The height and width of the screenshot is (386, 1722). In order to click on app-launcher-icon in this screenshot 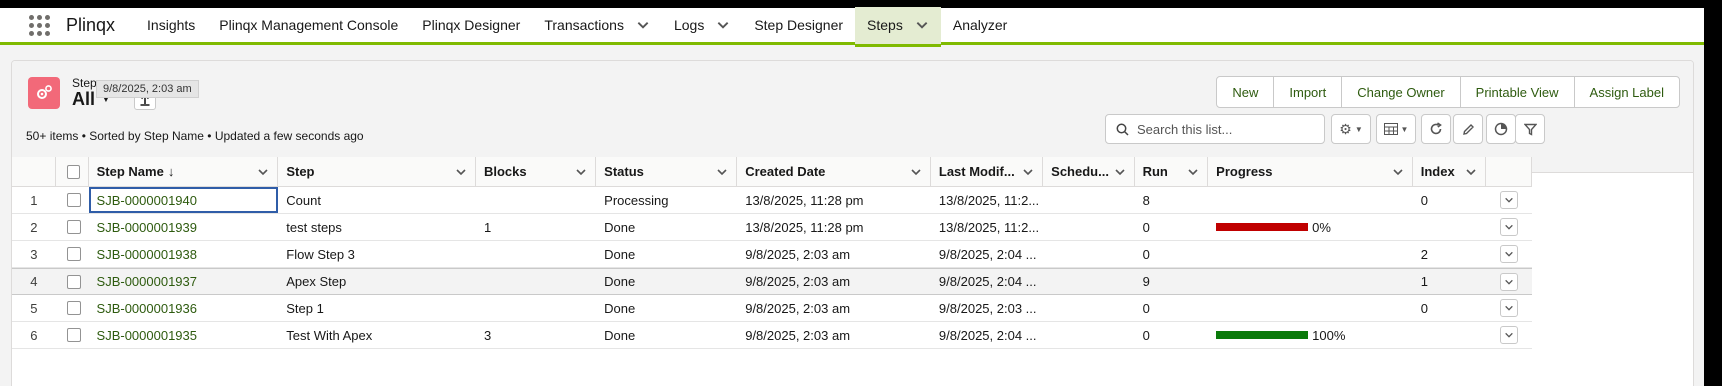, I will do `click(39, 25)`.